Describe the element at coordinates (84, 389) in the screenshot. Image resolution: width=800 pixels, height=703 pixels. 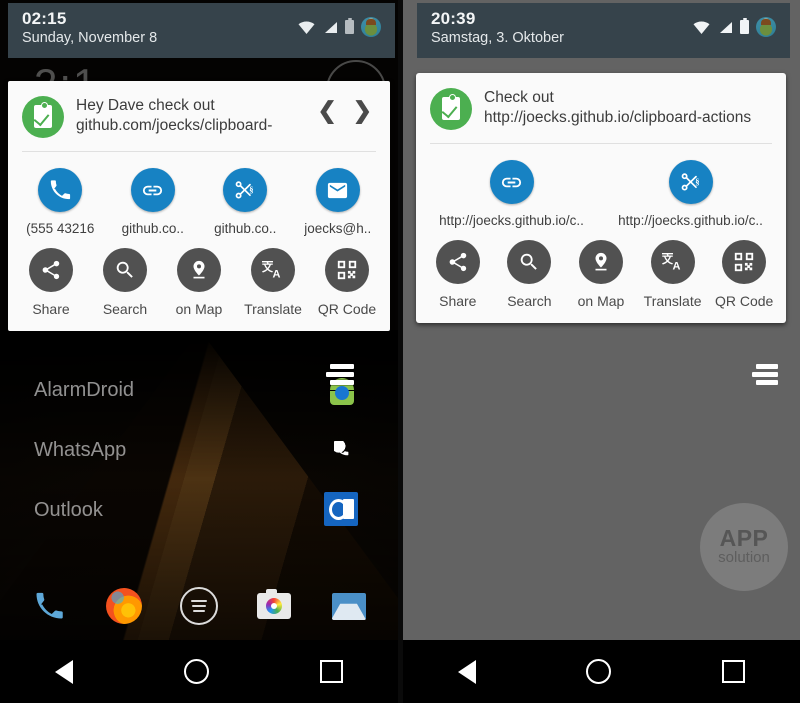
I see `app-name: AlarmDroid` at that location.